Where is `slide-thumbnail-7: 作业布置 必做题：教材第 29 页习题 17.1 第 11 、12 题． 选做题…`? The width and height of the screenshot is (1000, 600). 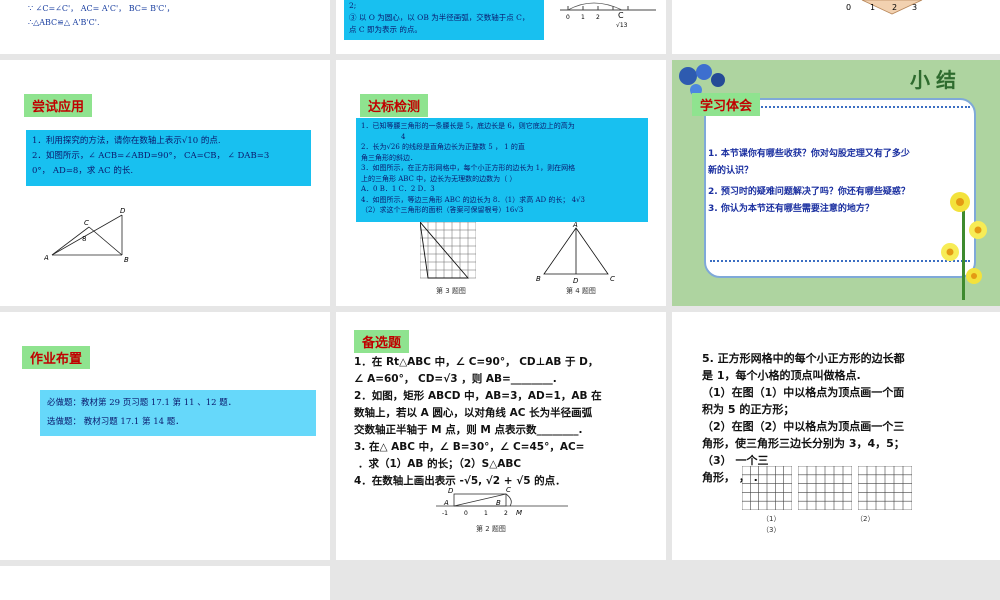
slide-thumbnail-7: 作业布置 必做题：教材第 29 页习题 17.1 第 11 、12 题． 选做题… is located at coordinates (165, 436).